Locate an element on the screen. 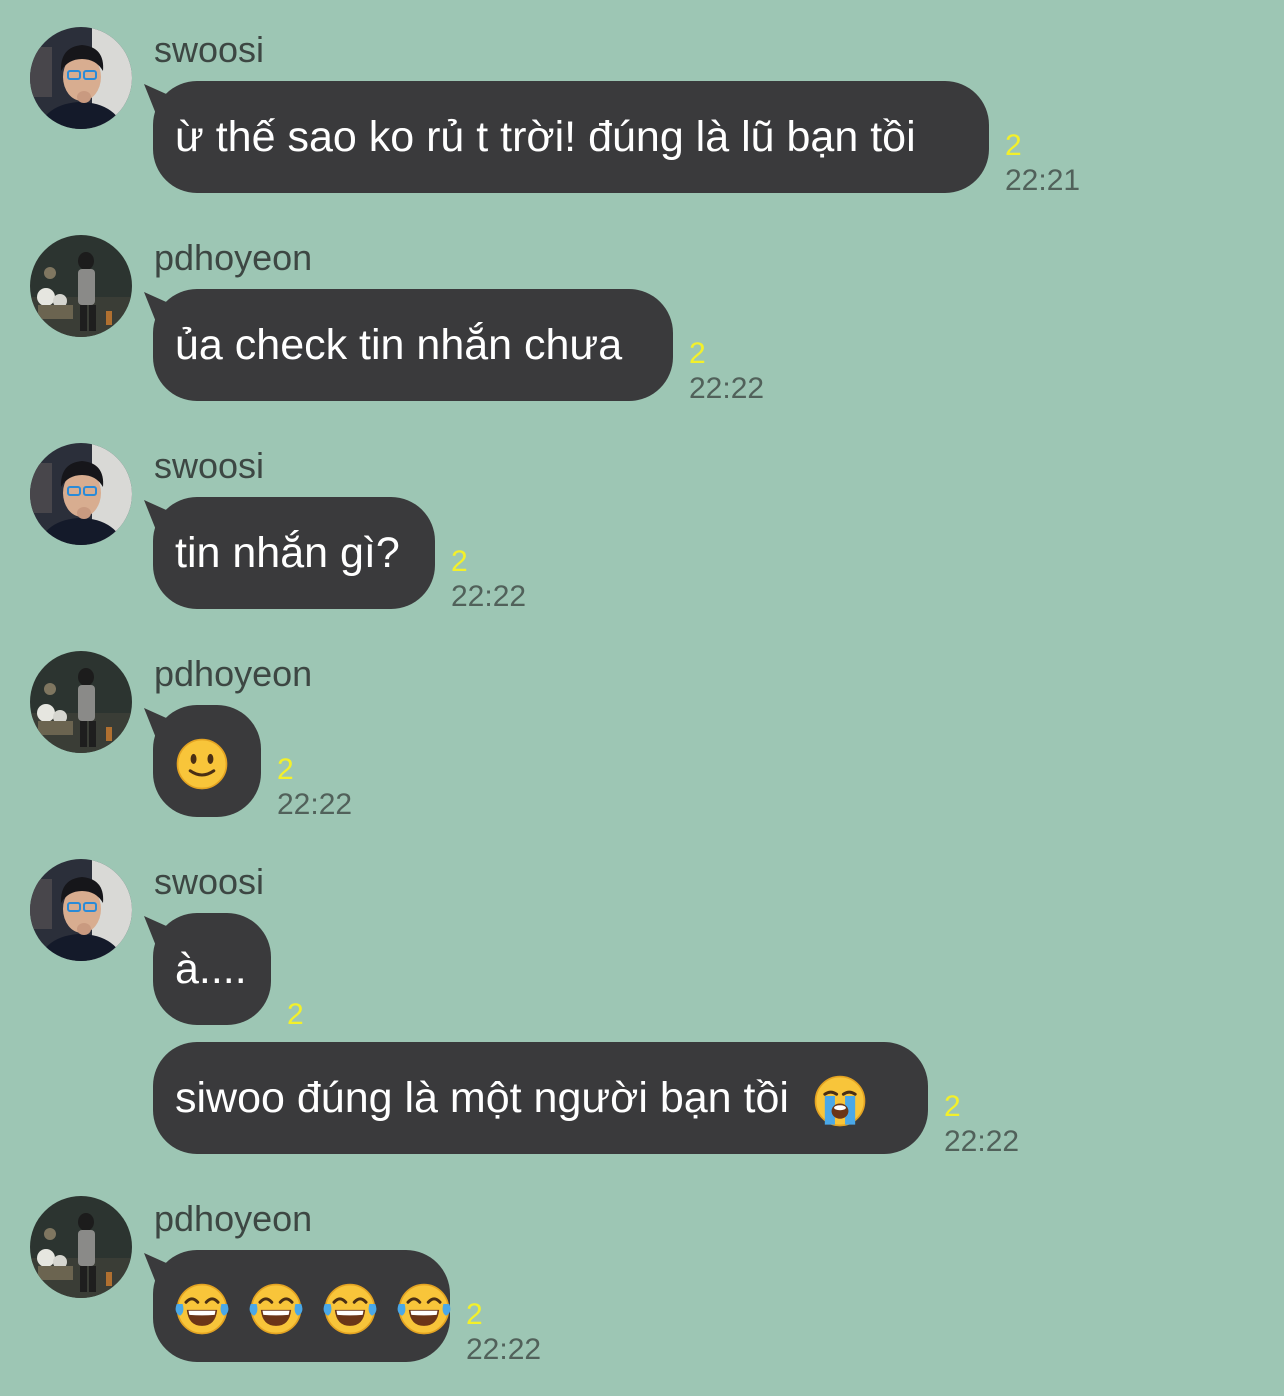  message-bubble: tin nhắn gì? is located at coordinates (294, 553).